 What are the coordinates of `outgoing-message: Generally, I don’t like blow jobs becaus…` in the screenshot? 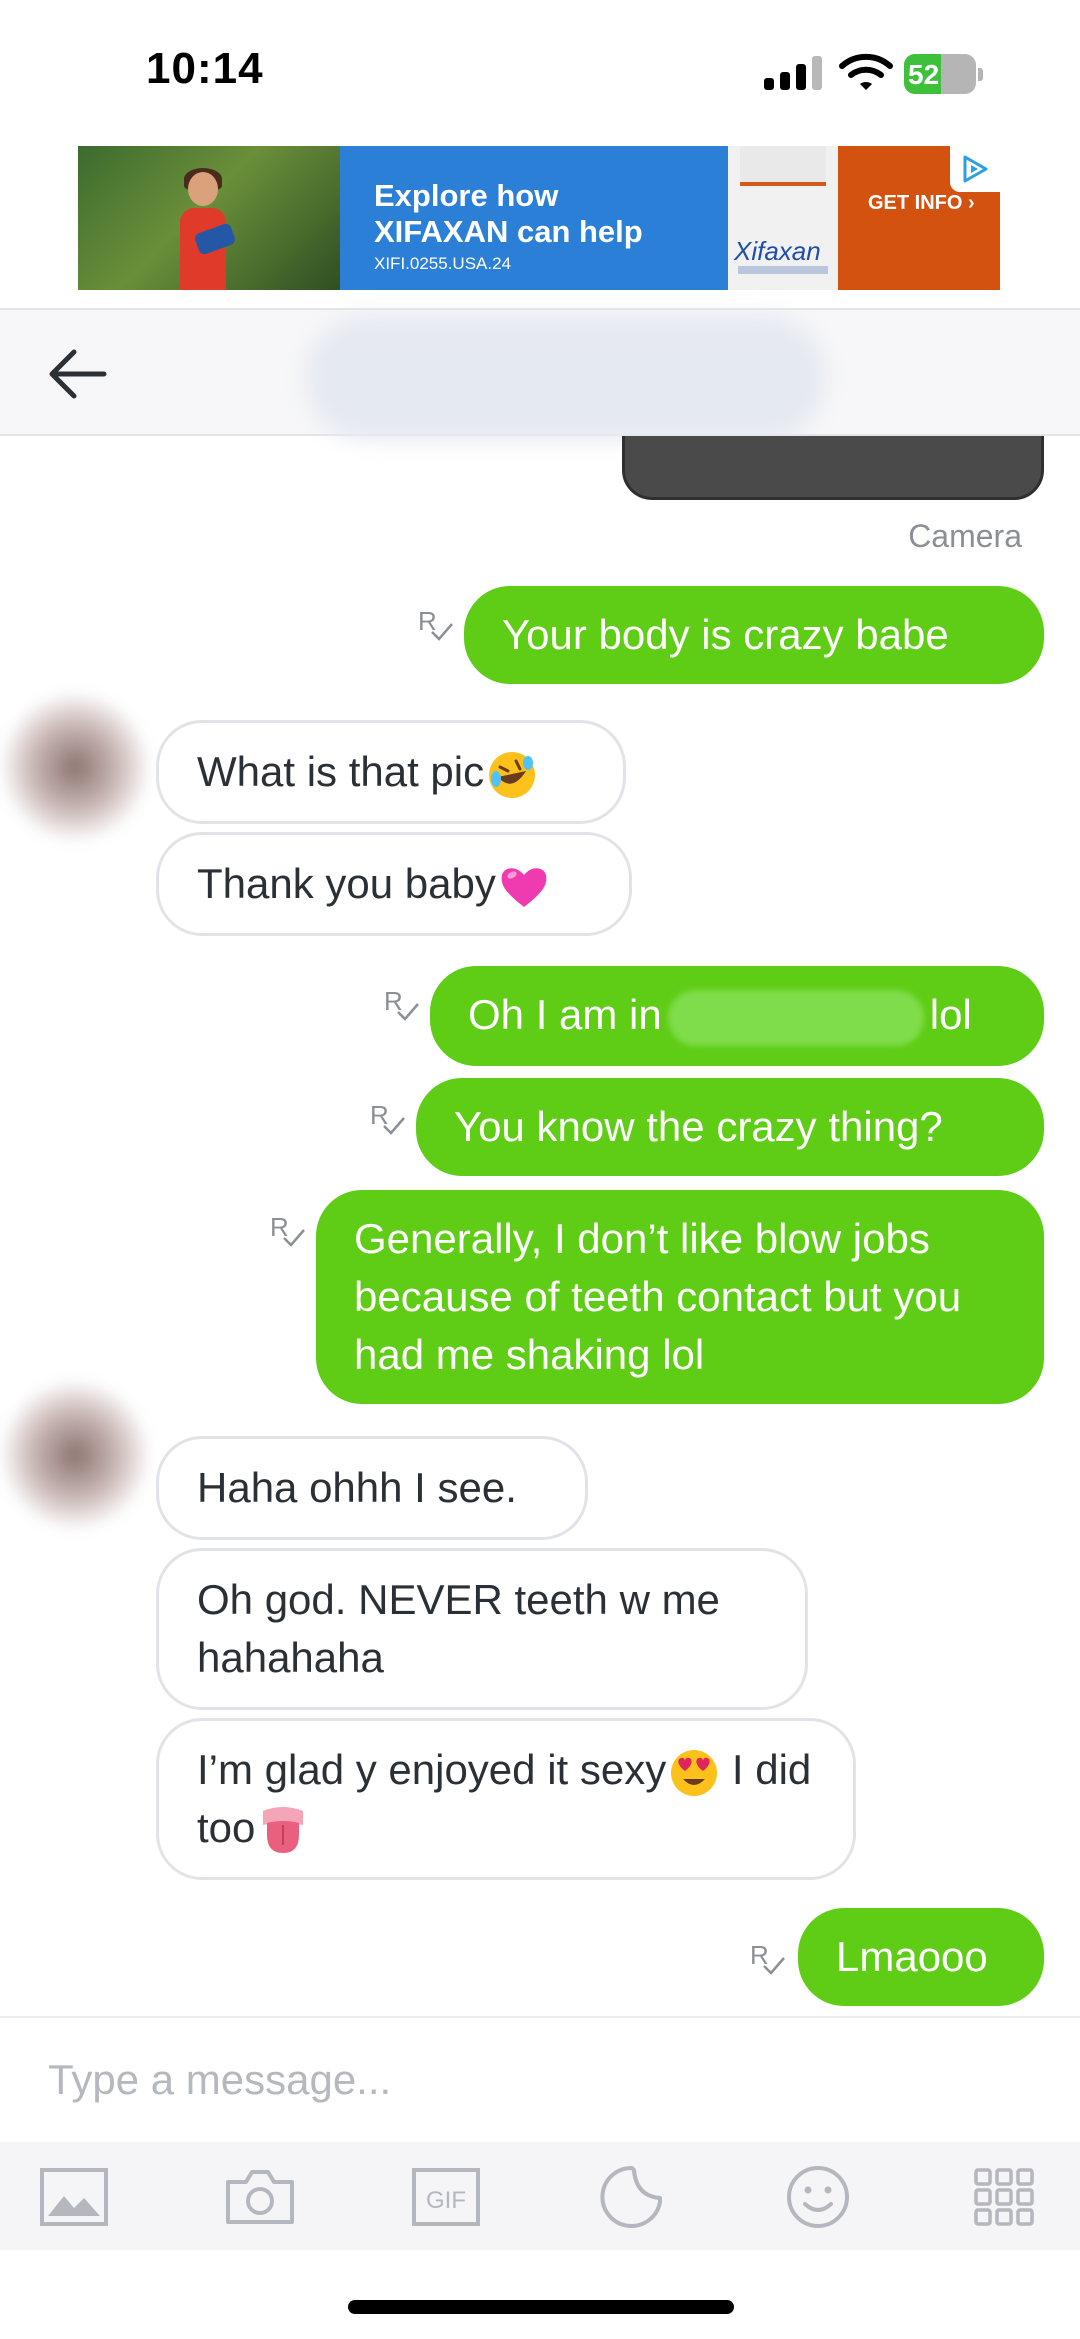 It's located at (680, 1297).